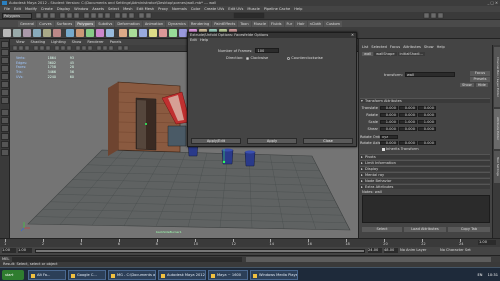 This screenshot has width=500, height=281. What do you see at coordinates (5, 136) in the screenshot?
I see `persp-graph-icon` at bounding box center [5, 136].